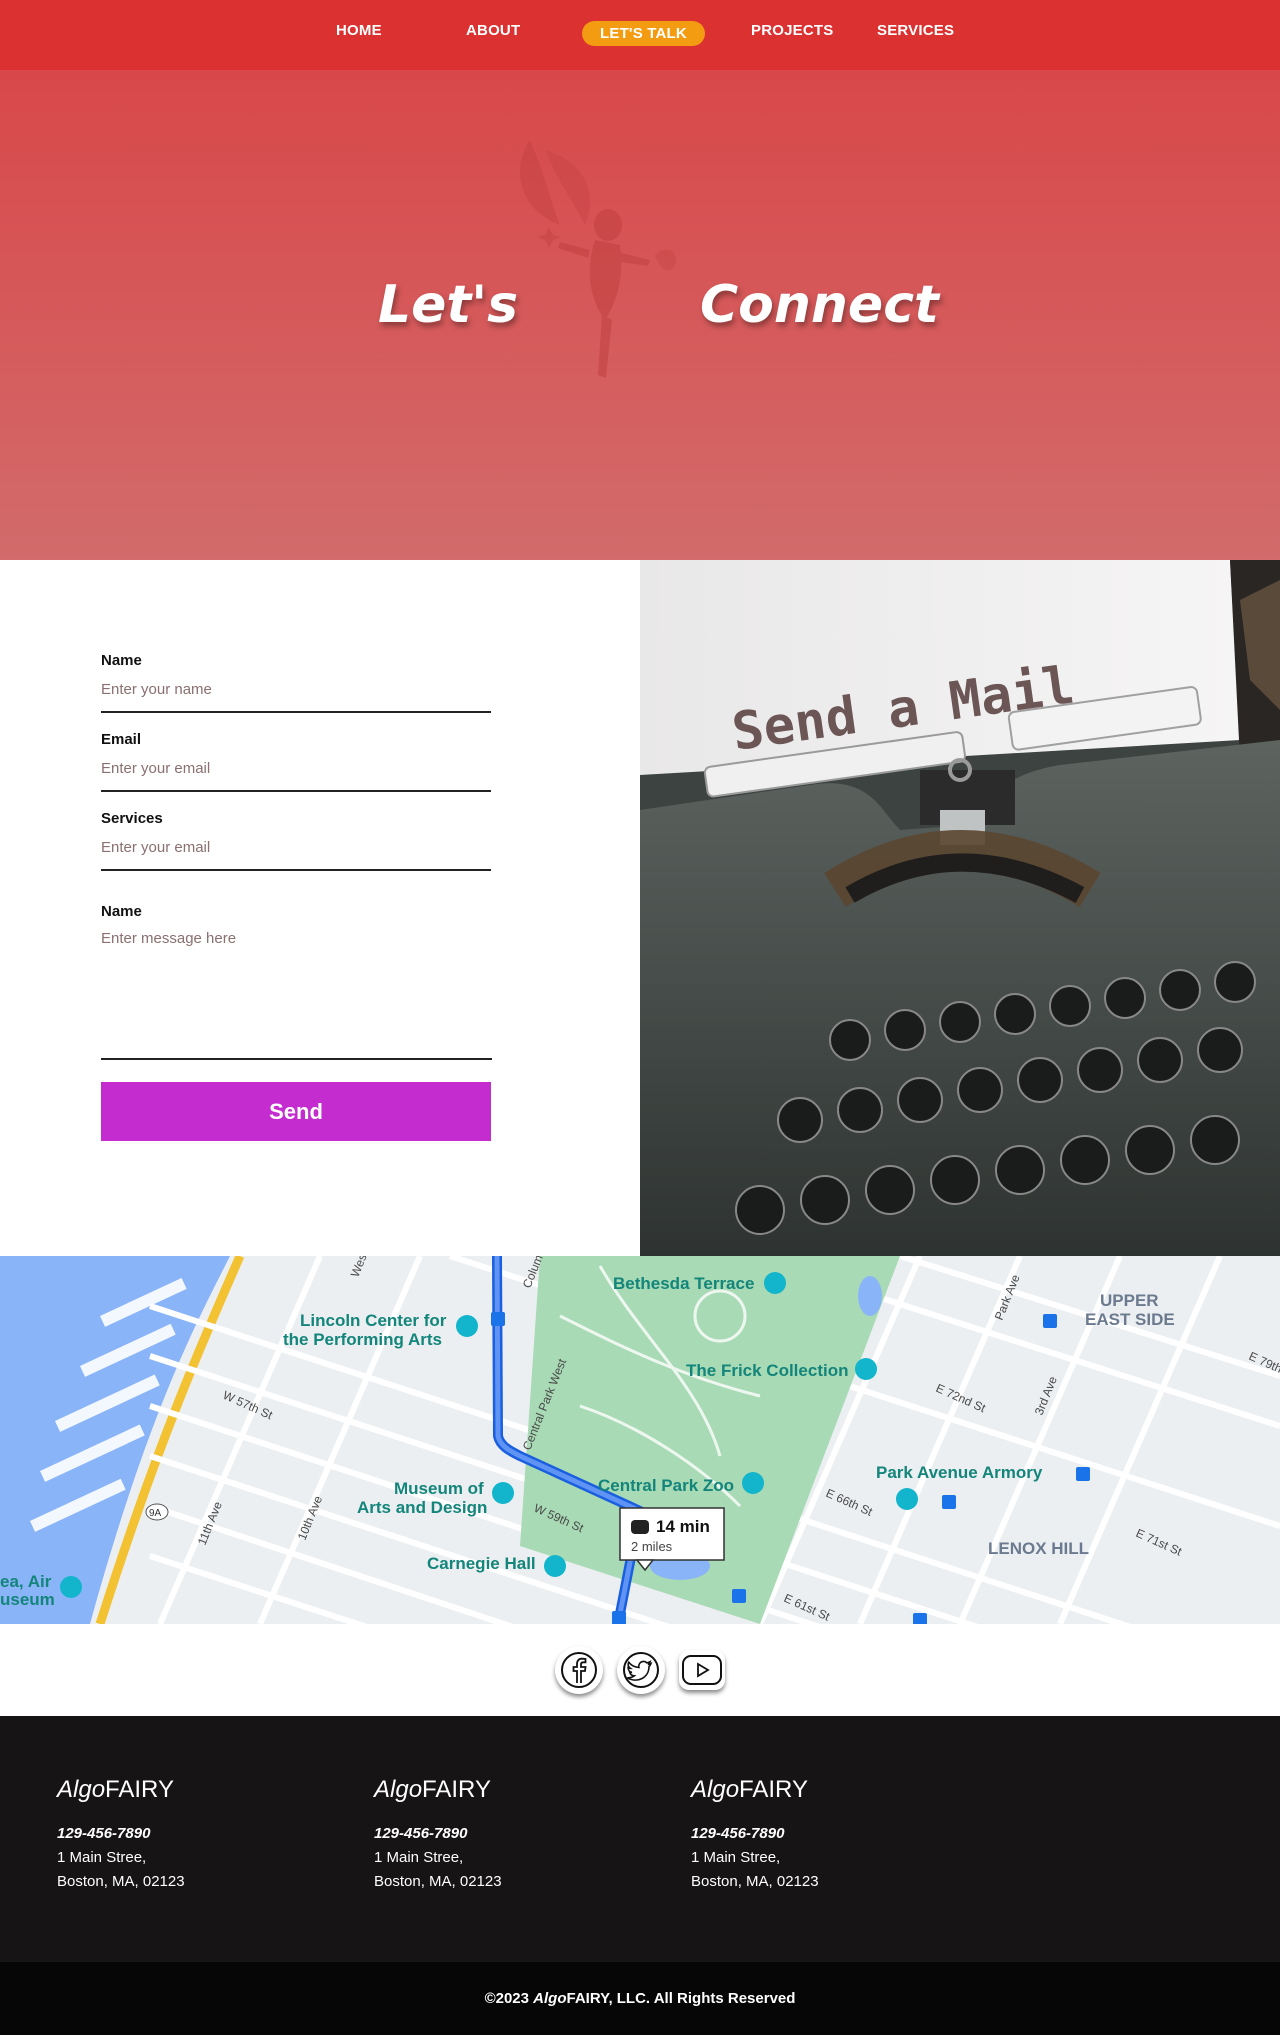 The image size is (1280, 2035). Describe the element at coordinates (362, 1339) in the screenshot. I see `map-label-lincoln-2: the Performing Arts` at that location.